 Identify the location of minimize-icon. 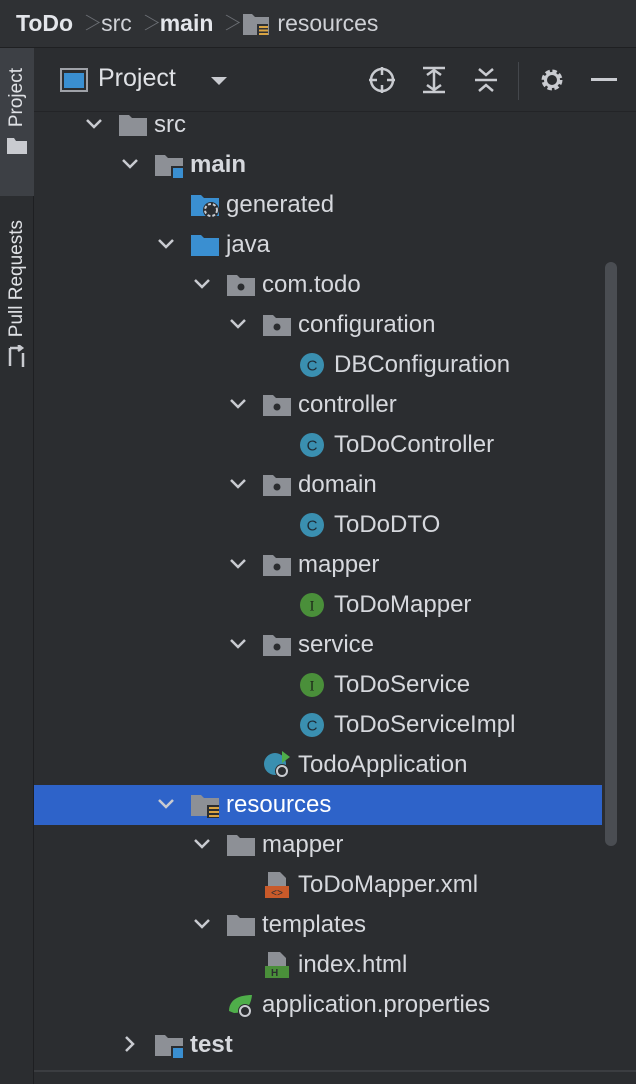
(604, 79).